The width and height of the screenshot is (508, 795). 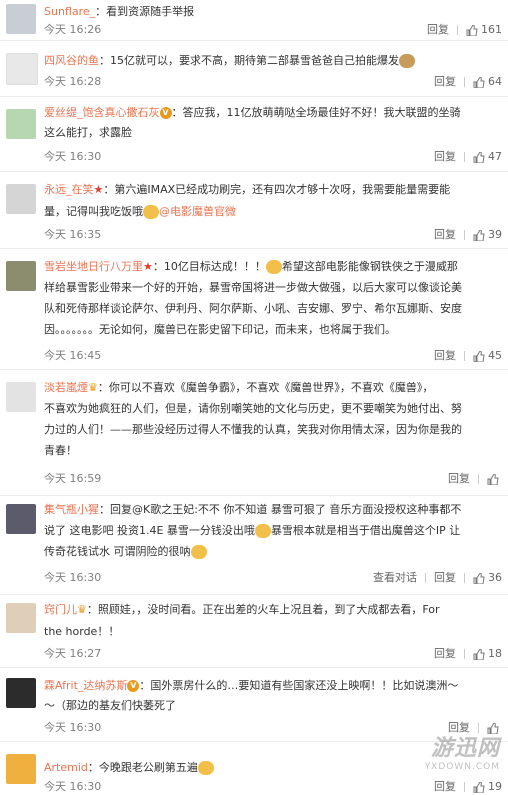 I want to click on like-button: 47, so click(x=487, y=156).